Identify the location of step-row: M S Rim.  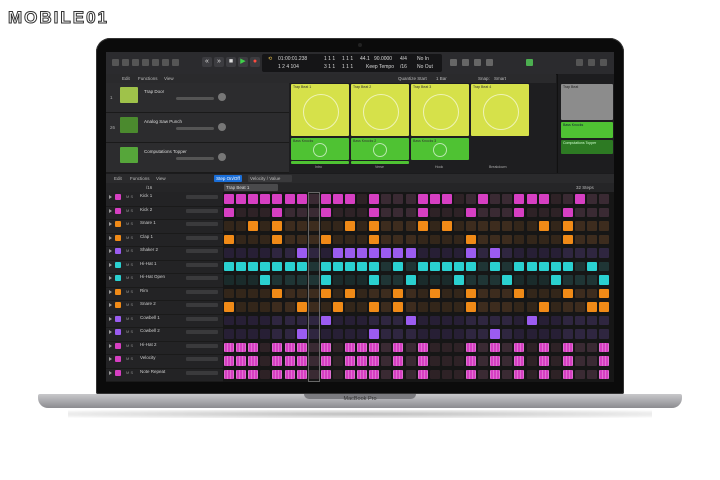
(164, 294).